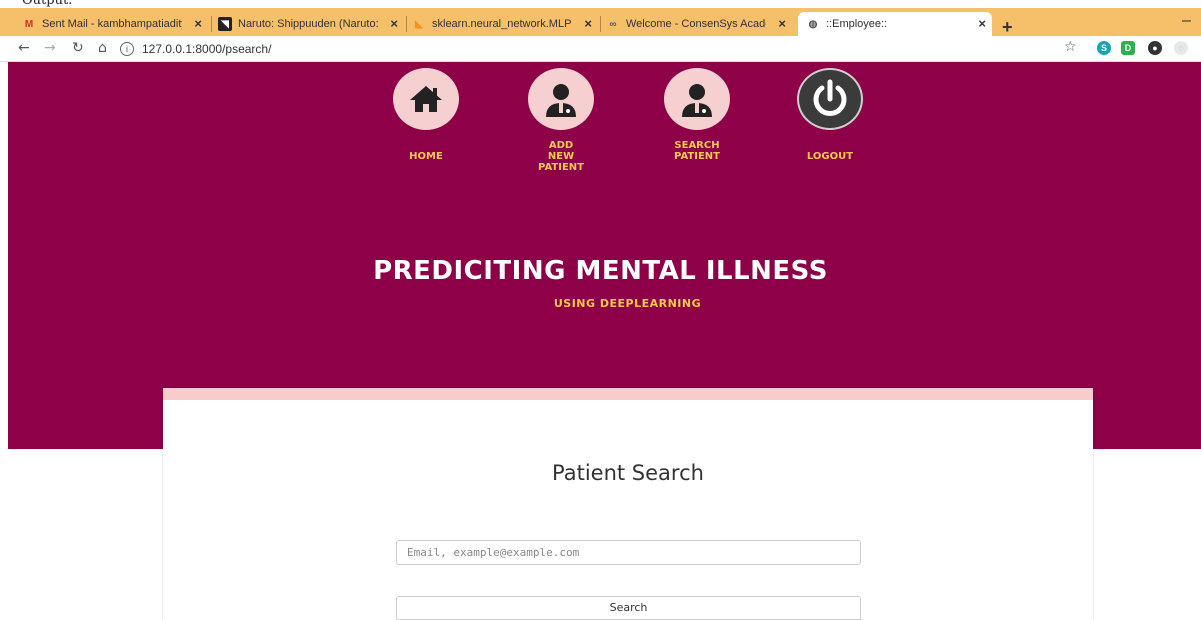 The width and height of the screenshot is (1201, 620). What do you see at coordinates (207, 49) in the screenshot?
I see `url-text: 127.0.0.1:8000/psearch/` at bounding box center [207, 49].